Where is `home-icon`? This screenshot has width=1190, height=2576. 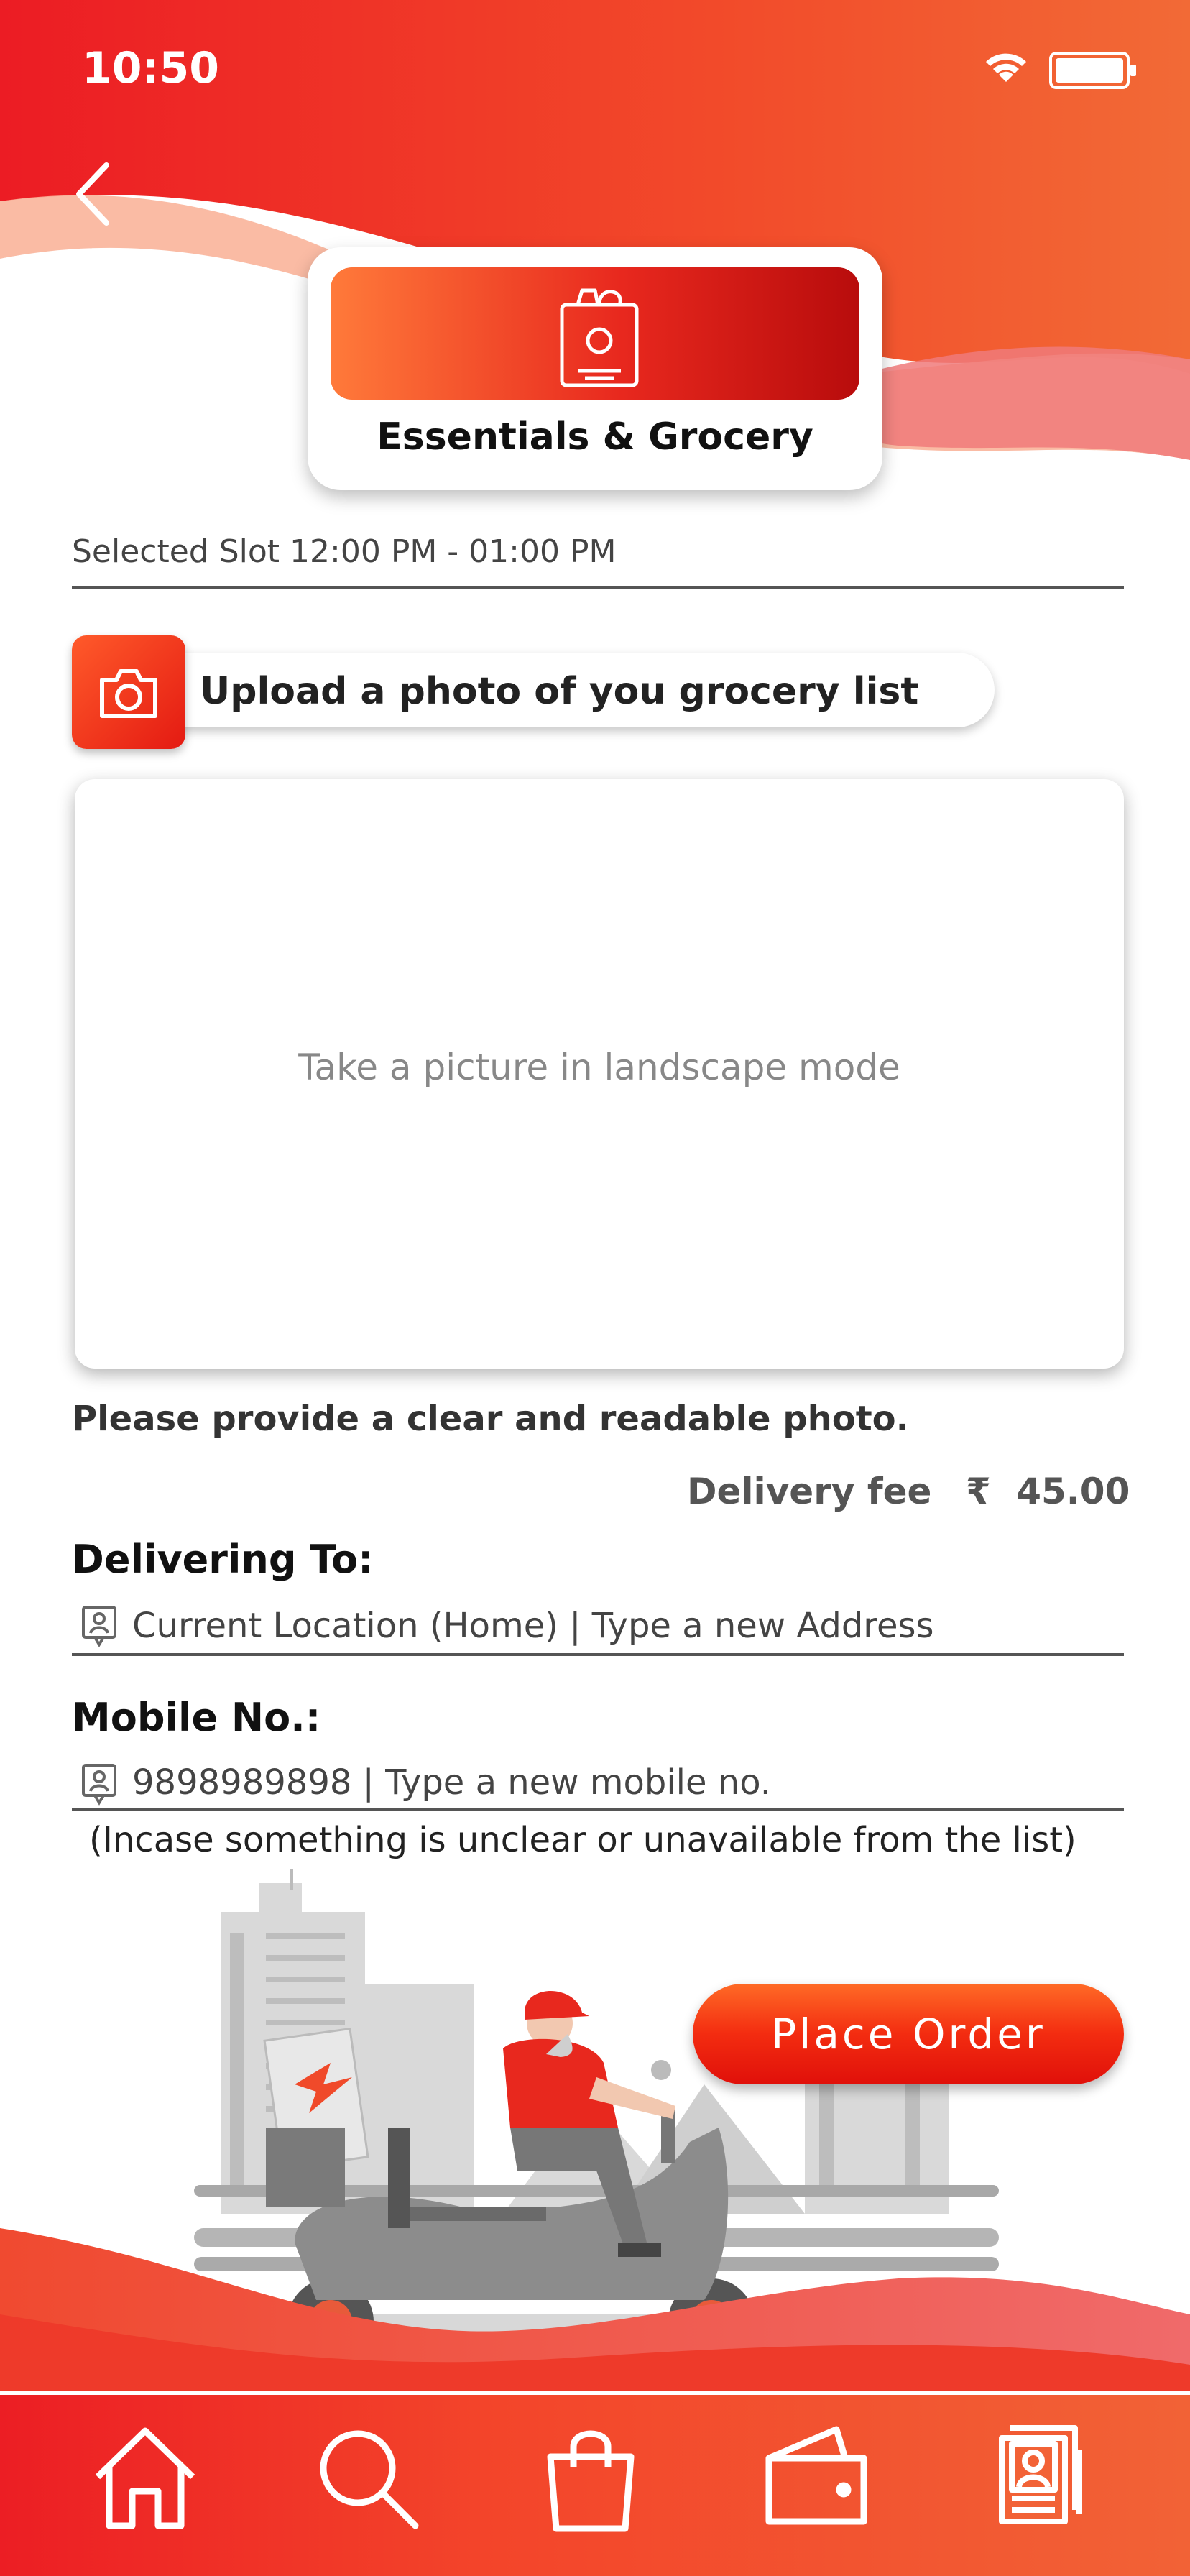 home-icon is located at coordinates (145, 2478).